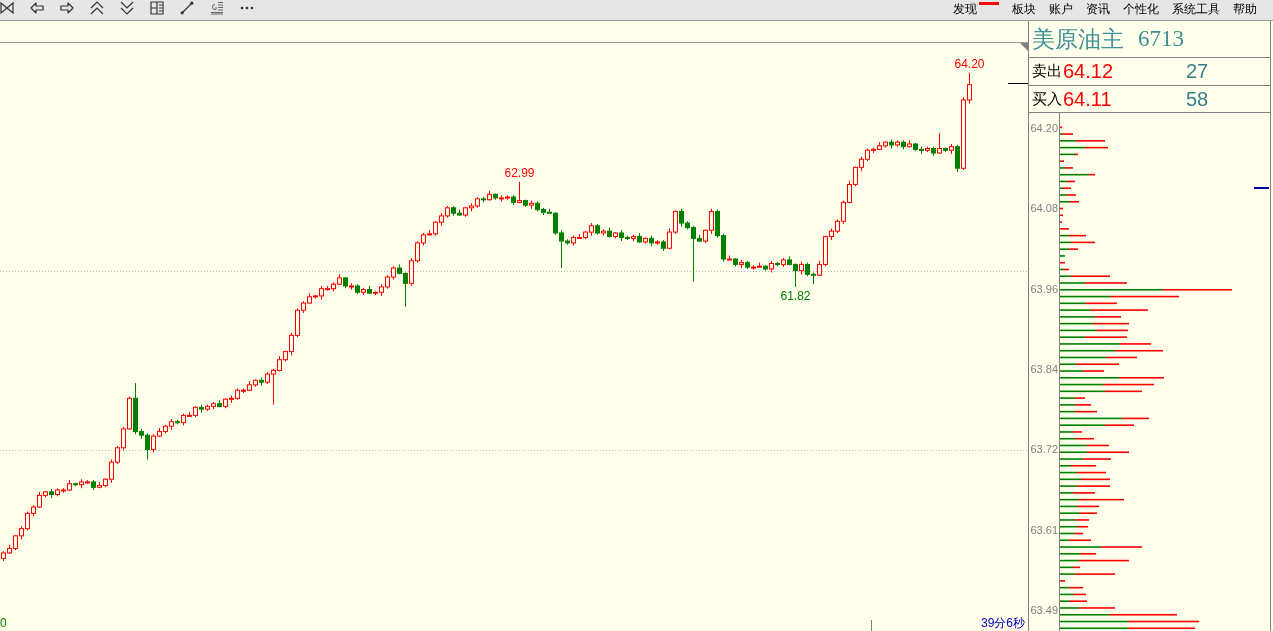  What do you see at coordinates (1197, 71) in the screenshot?
I see `quote-volume: 27` at bounding box center [1197, 71].